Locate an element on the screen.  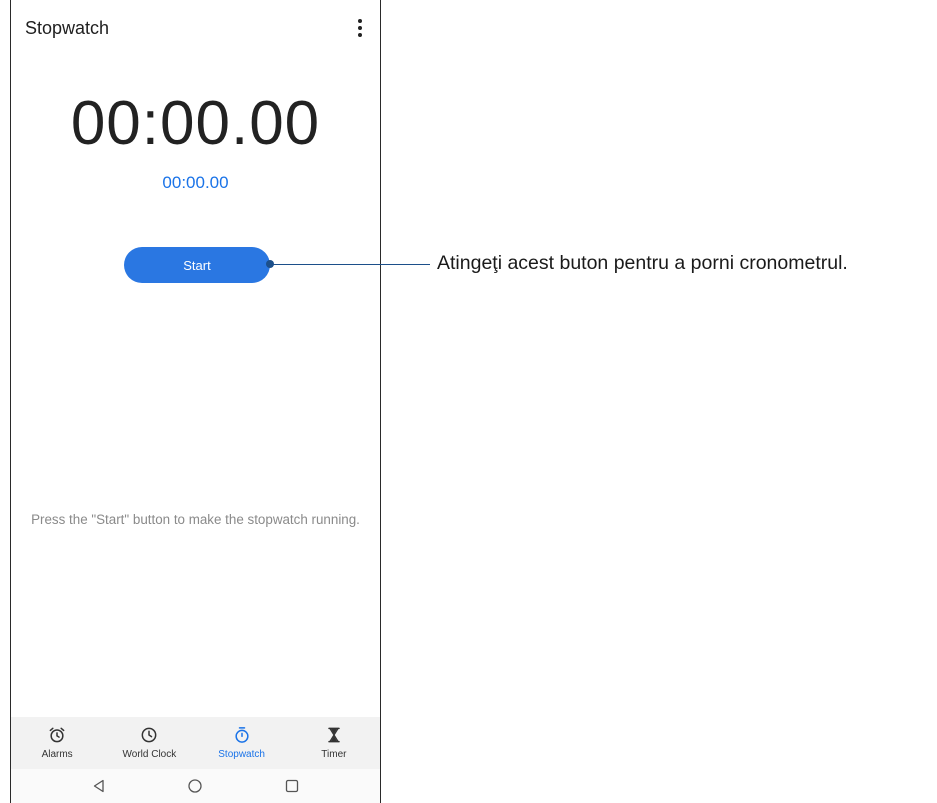
more-options-button is located at coordinates (360, 28).